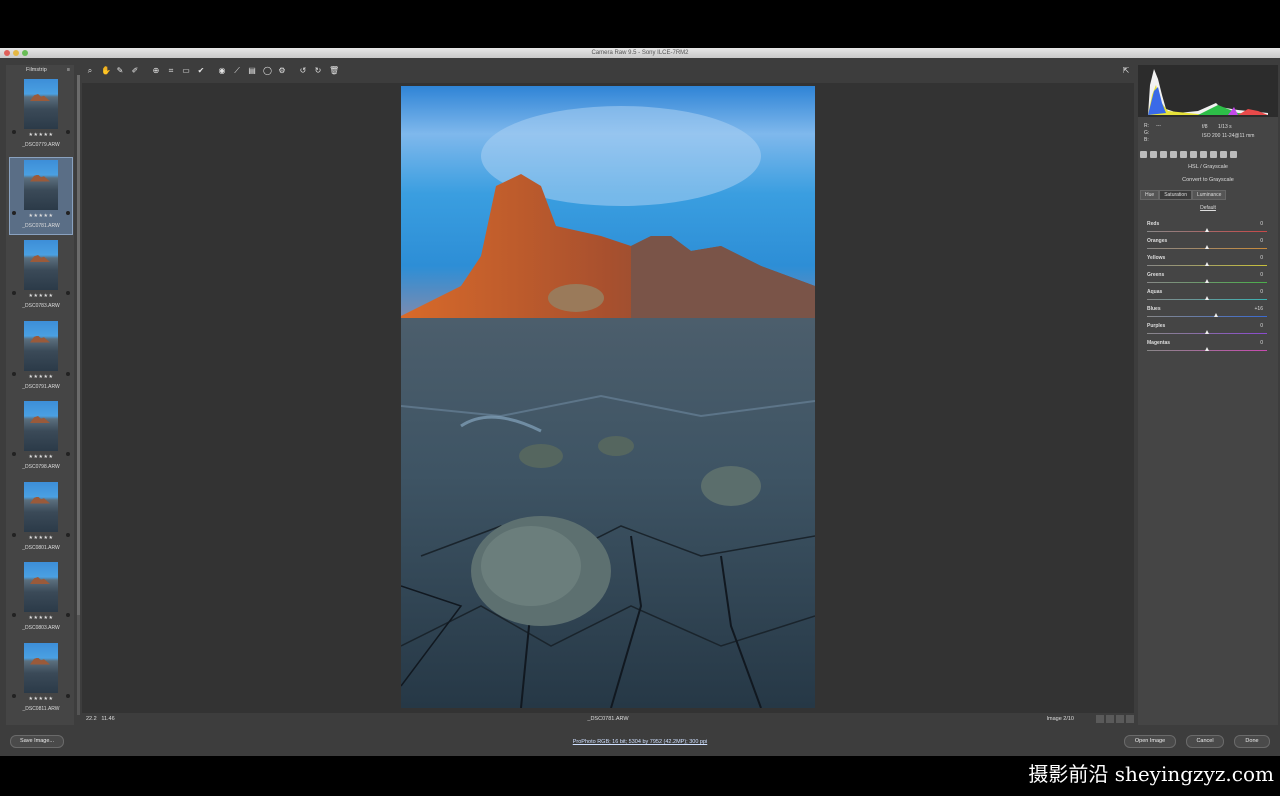 This screenshot has height=796, width=1280. I want to click on split-toning-tab-icon, so click(1183, 154).